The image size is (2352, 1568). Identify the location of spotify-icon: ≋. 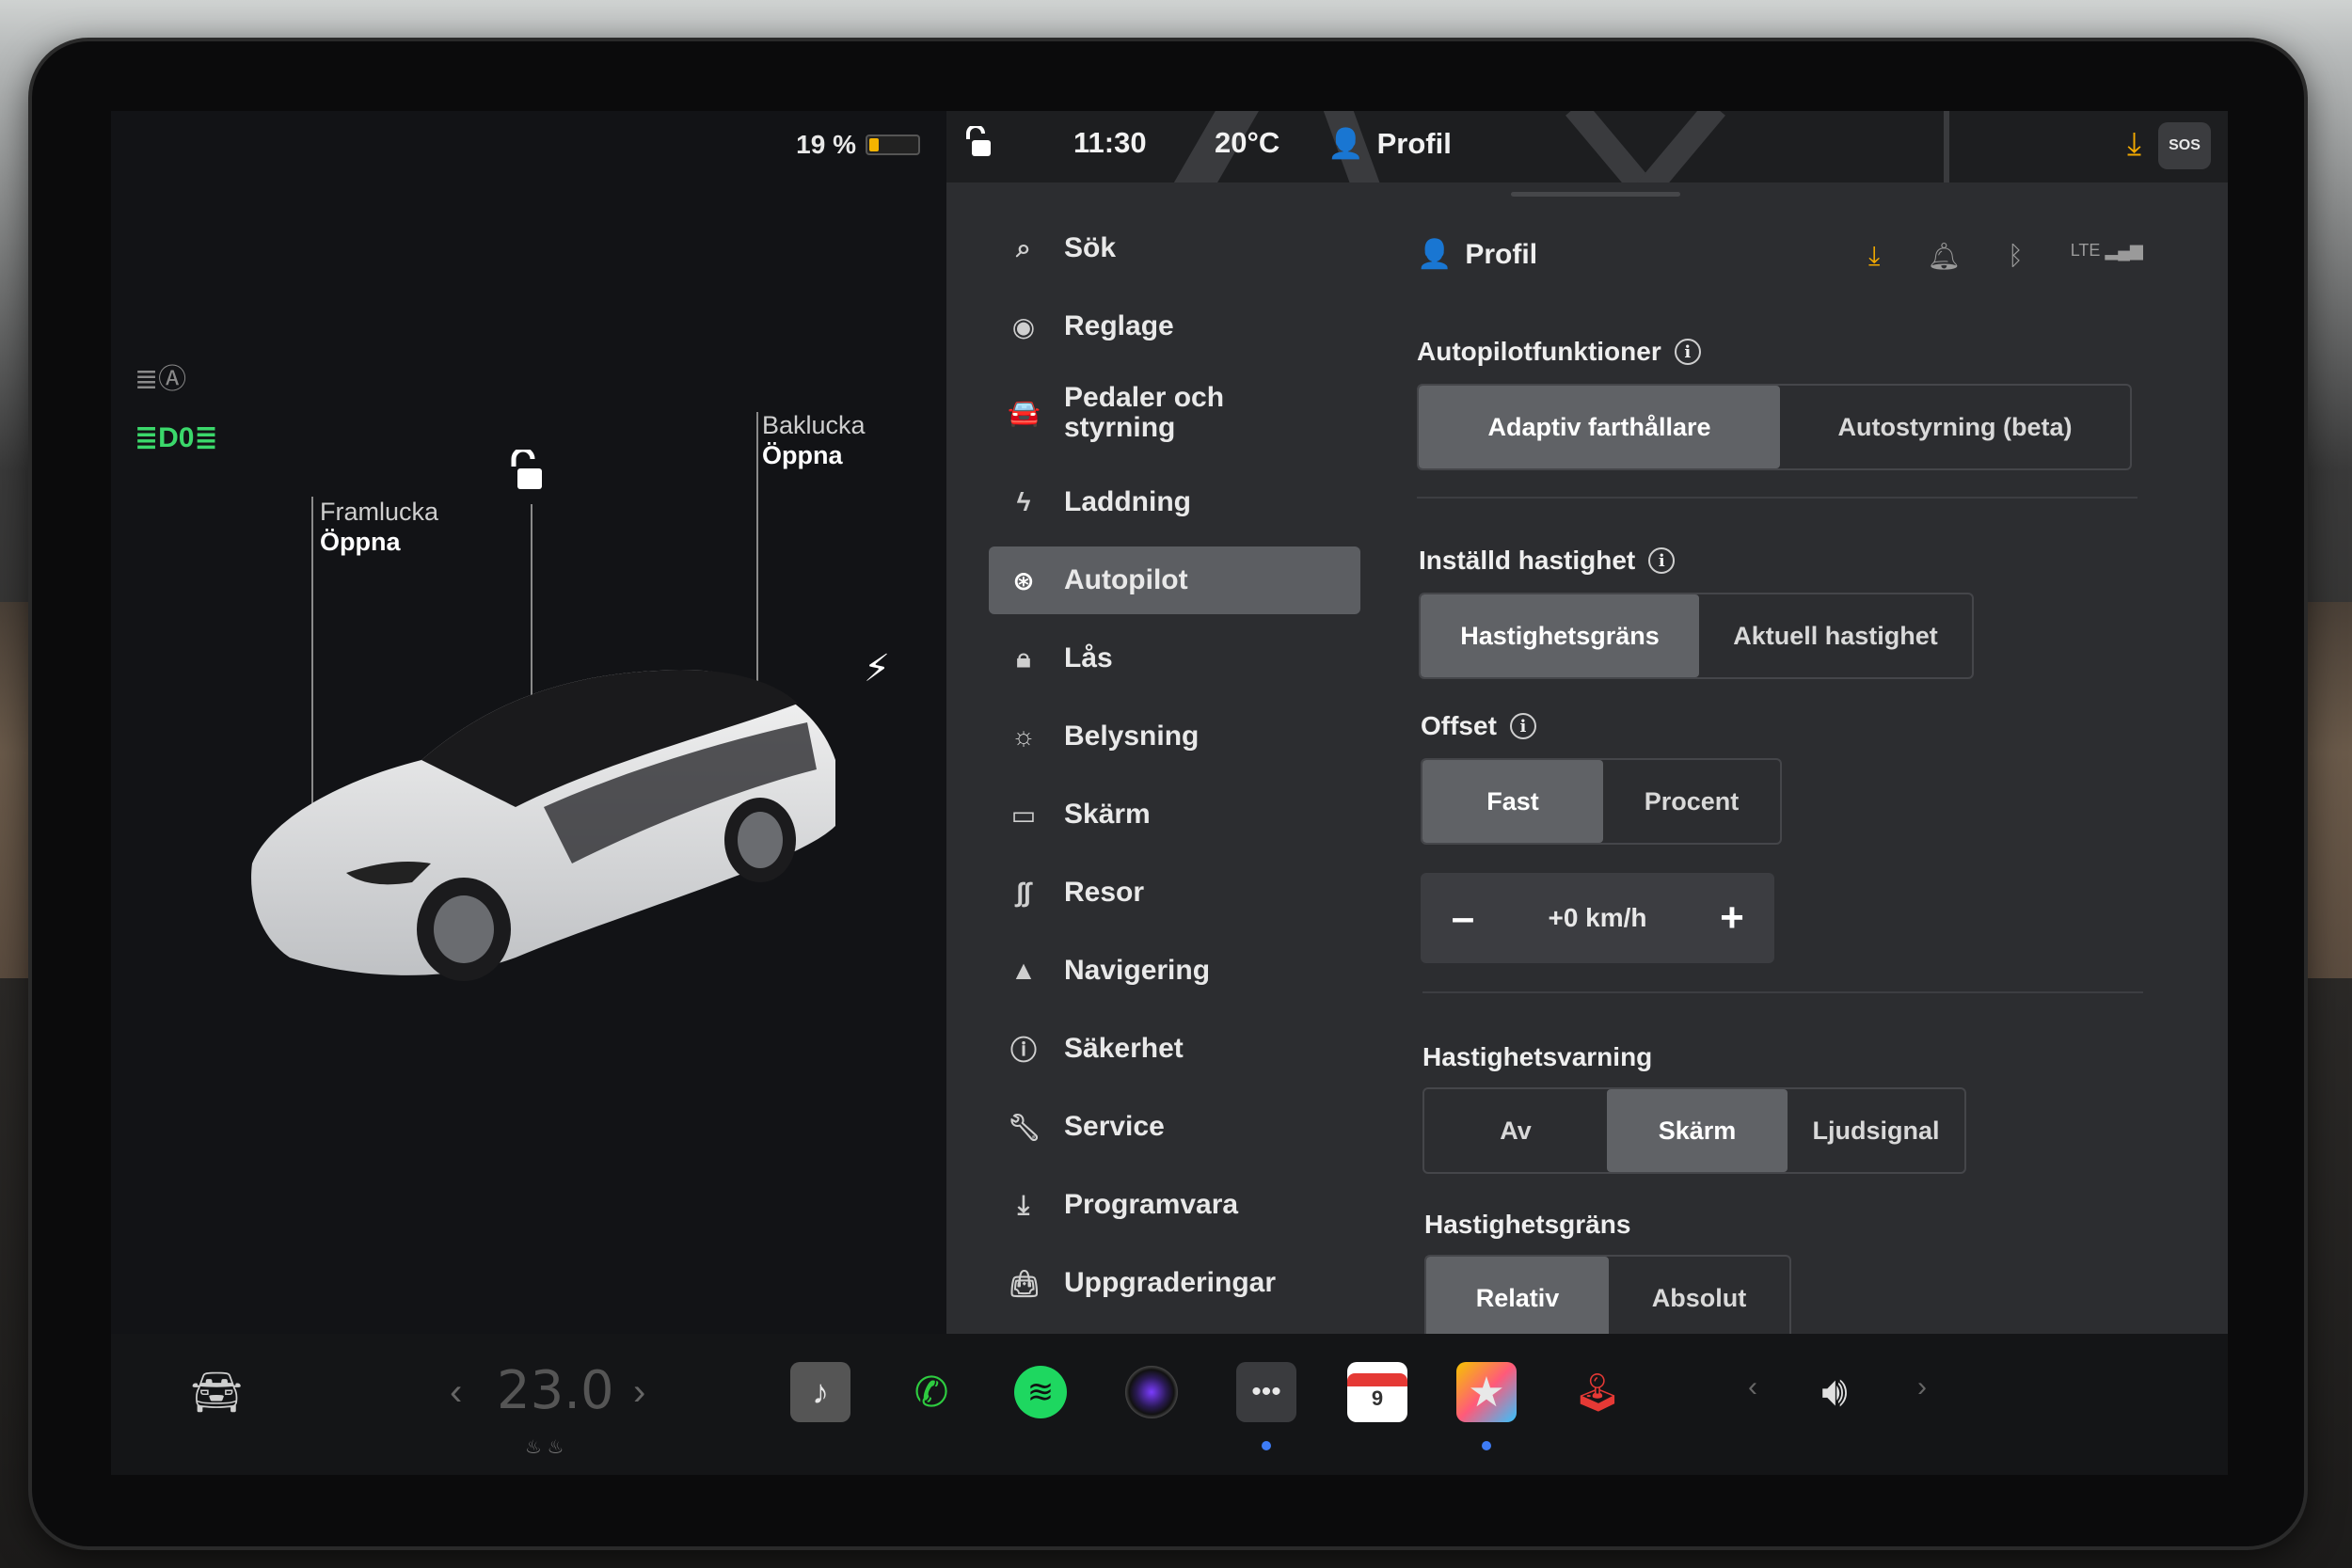
(1040, 1392).